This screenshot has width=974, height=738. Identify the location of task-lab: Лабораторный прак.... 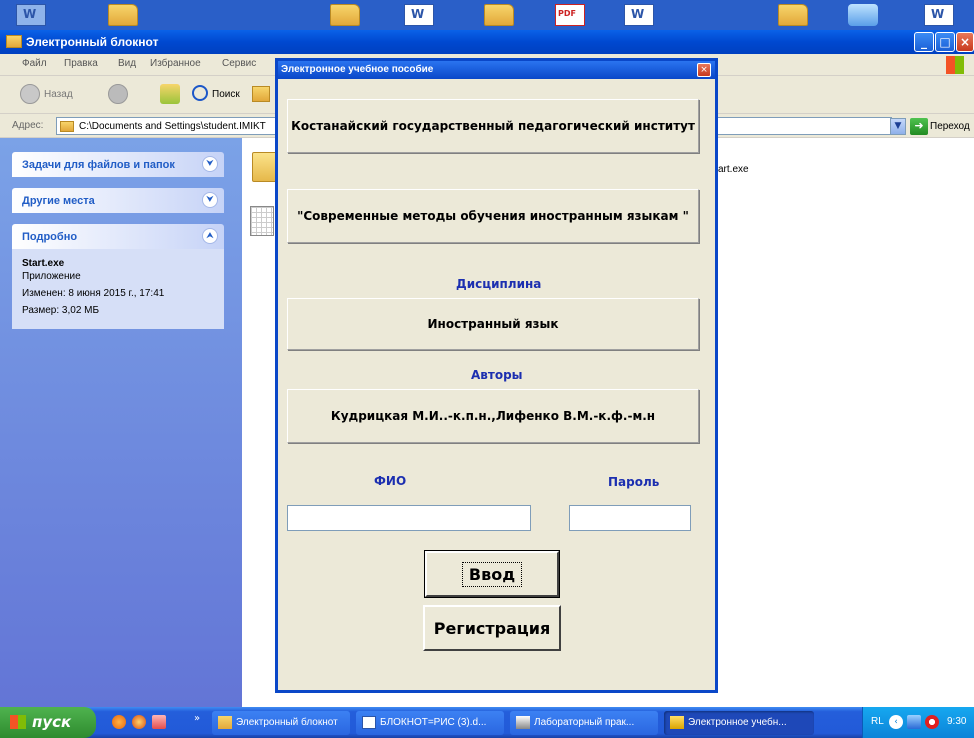
(584, 723).